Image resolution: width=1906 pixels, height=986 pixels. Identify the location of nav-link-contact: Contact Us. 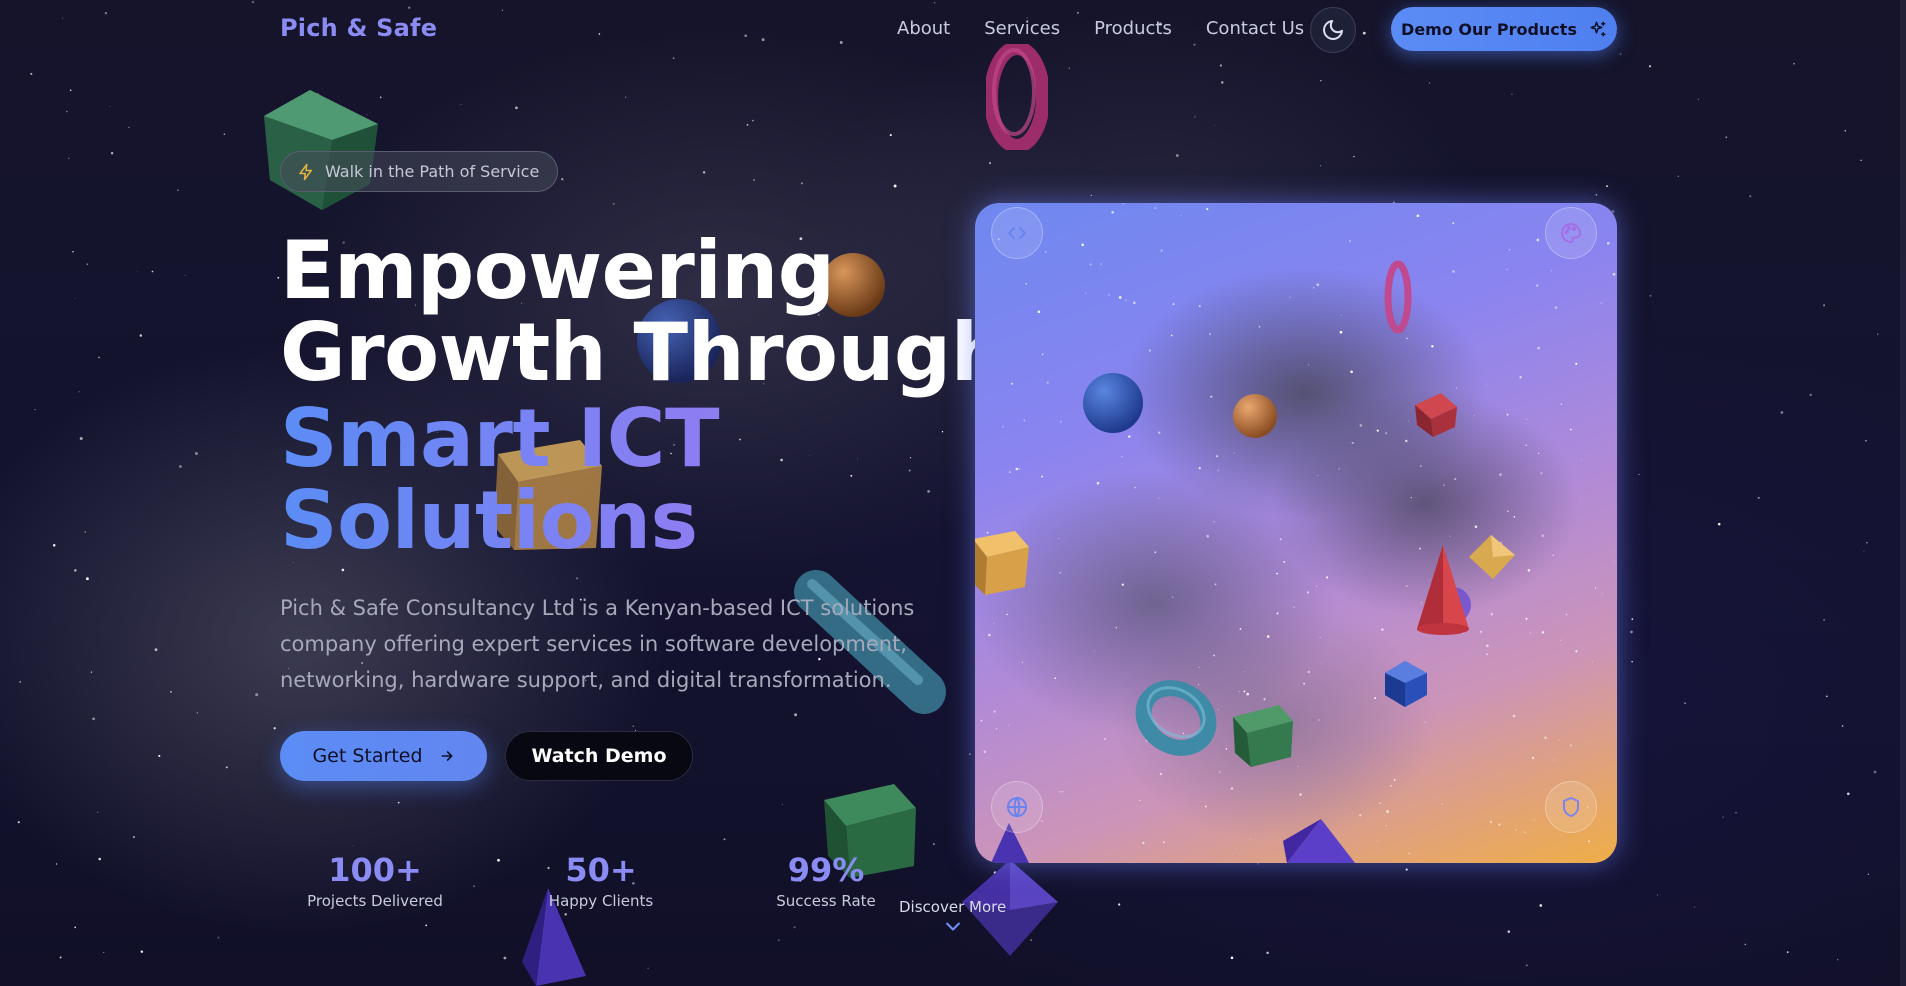
(1255, 29).